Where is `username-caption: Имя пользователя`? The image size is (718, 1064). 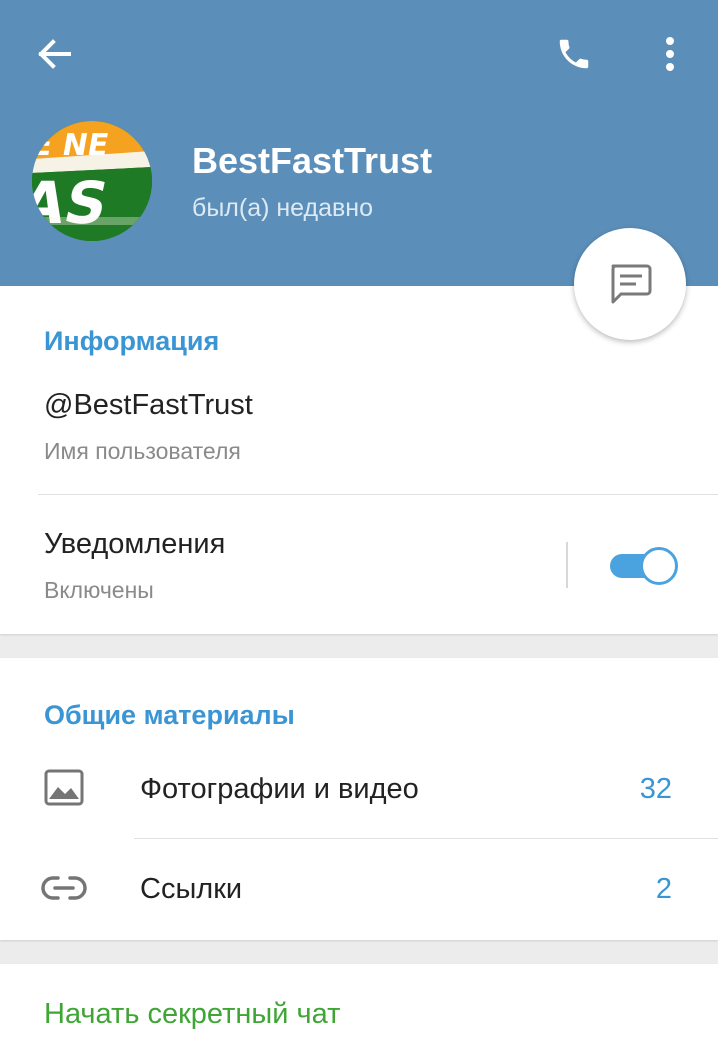 username-caption: Имя пользователя is located at coordinates (142, 451).